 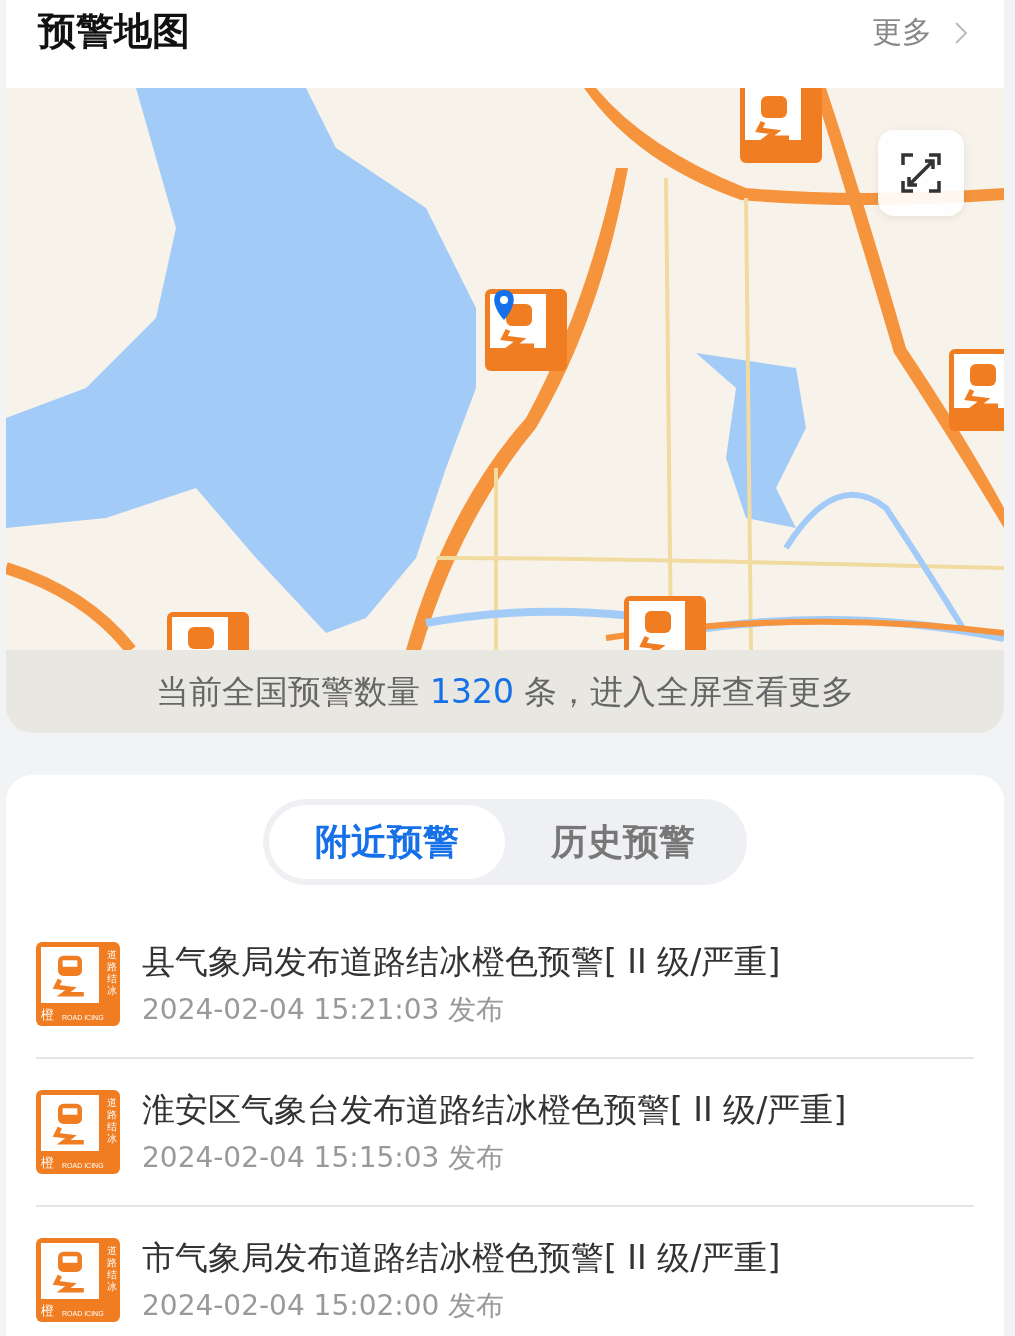 What do you see at coordinates (920, 32) in the screenshot?
I see `more-link: 更多` at bounding box center [920, 32].